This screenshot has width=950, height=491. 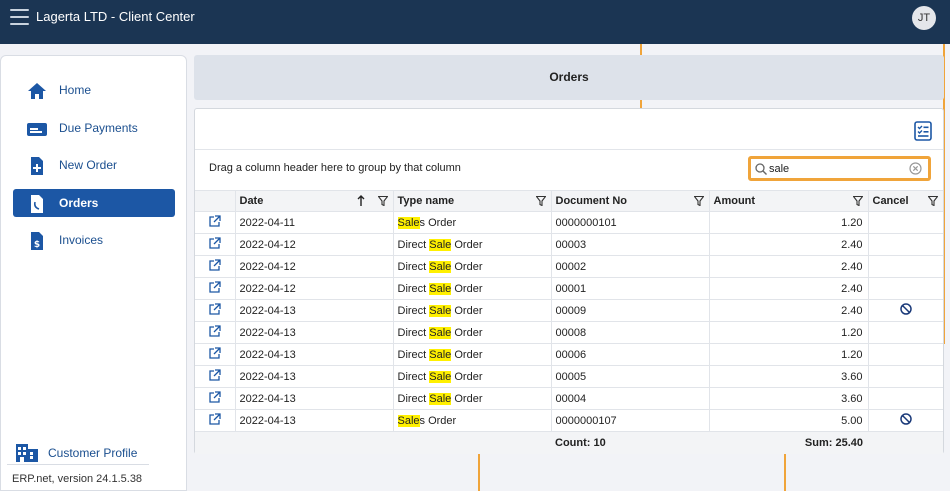 I want to click on sidebar-item-new-order: New Order, so click(x=94, y=165).